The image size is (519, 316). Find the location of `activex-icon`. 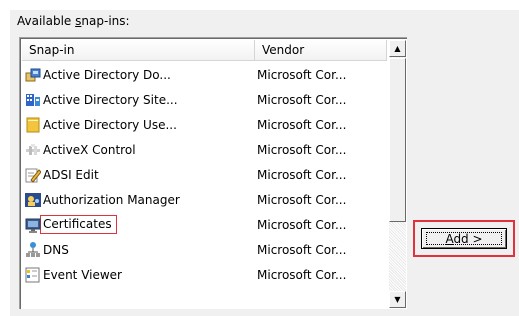

activex-icon is located at coordinates (33, 150).